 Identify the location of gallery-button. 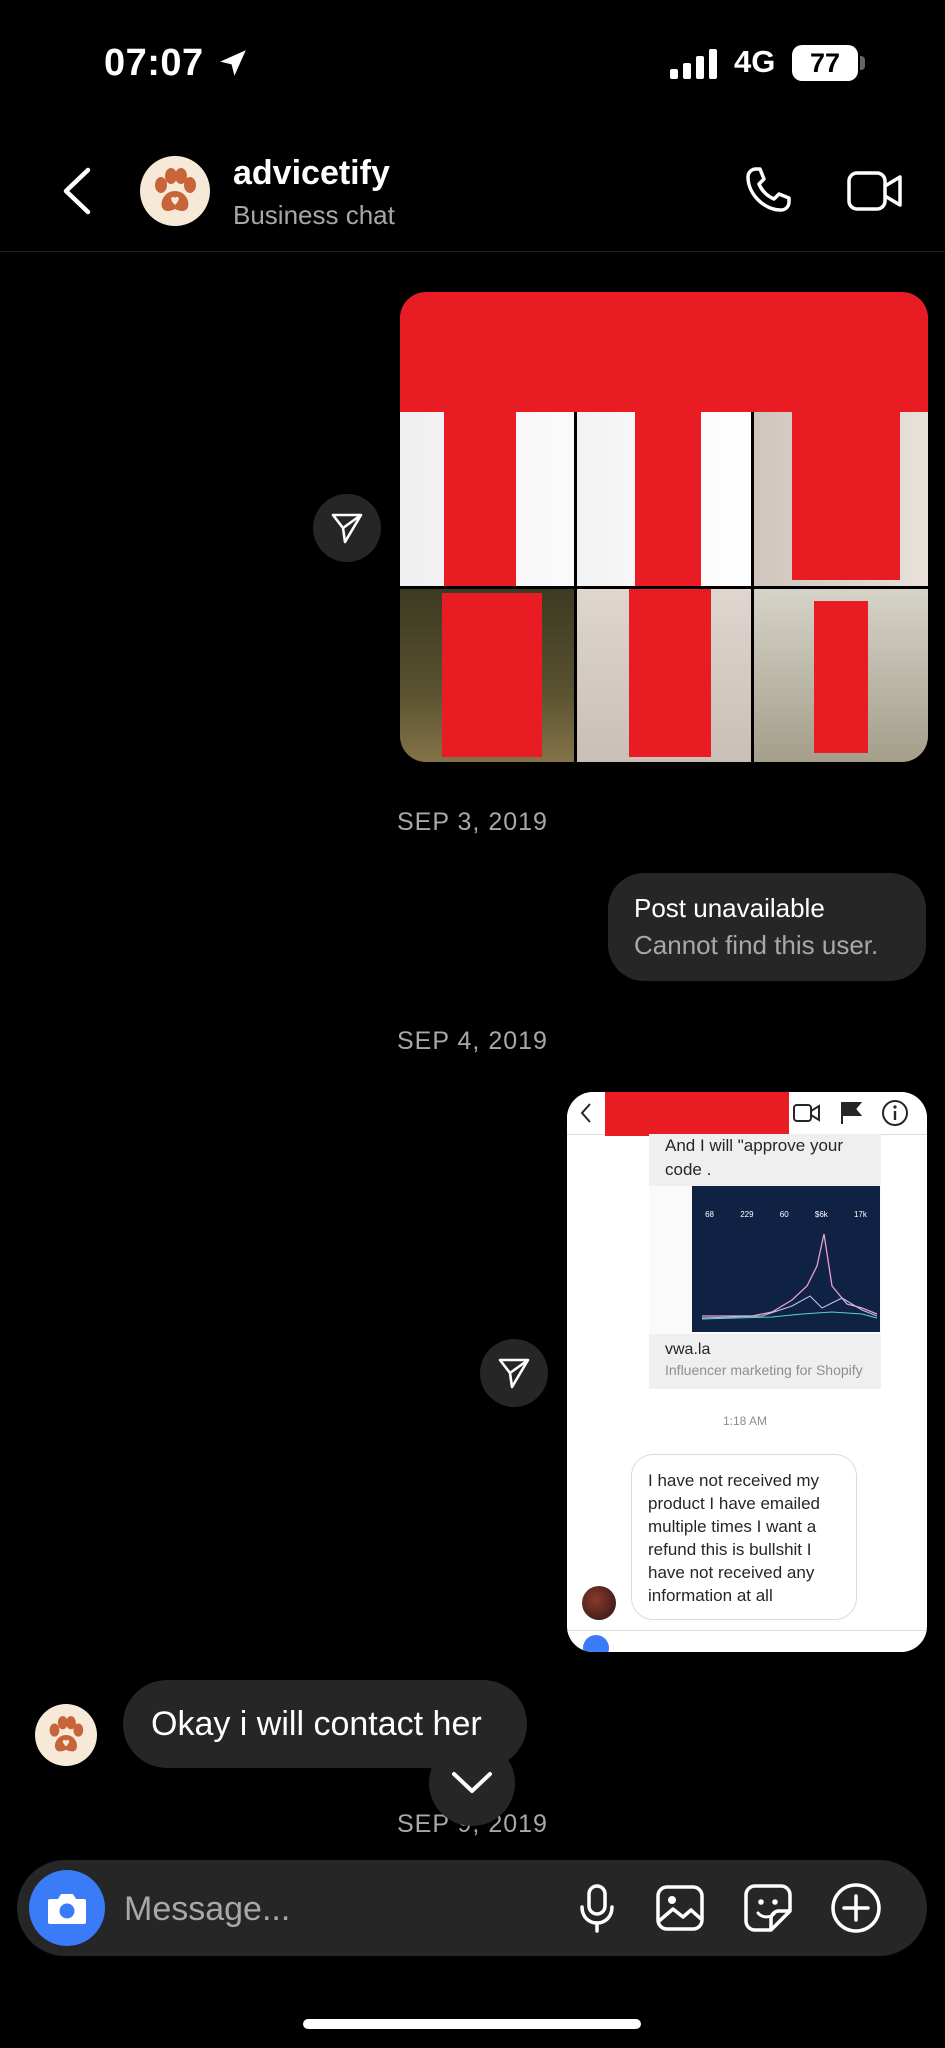
(680, 1908).